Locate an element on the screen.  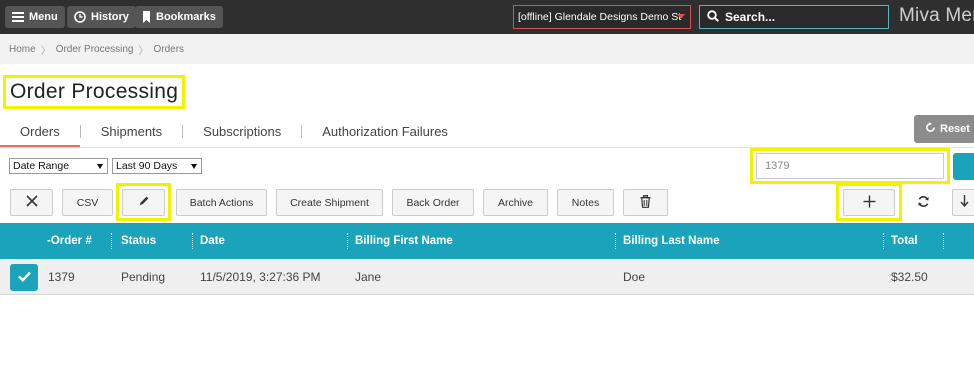
bookmarks-button: Bookmarks is located at coordinates (179, 17).